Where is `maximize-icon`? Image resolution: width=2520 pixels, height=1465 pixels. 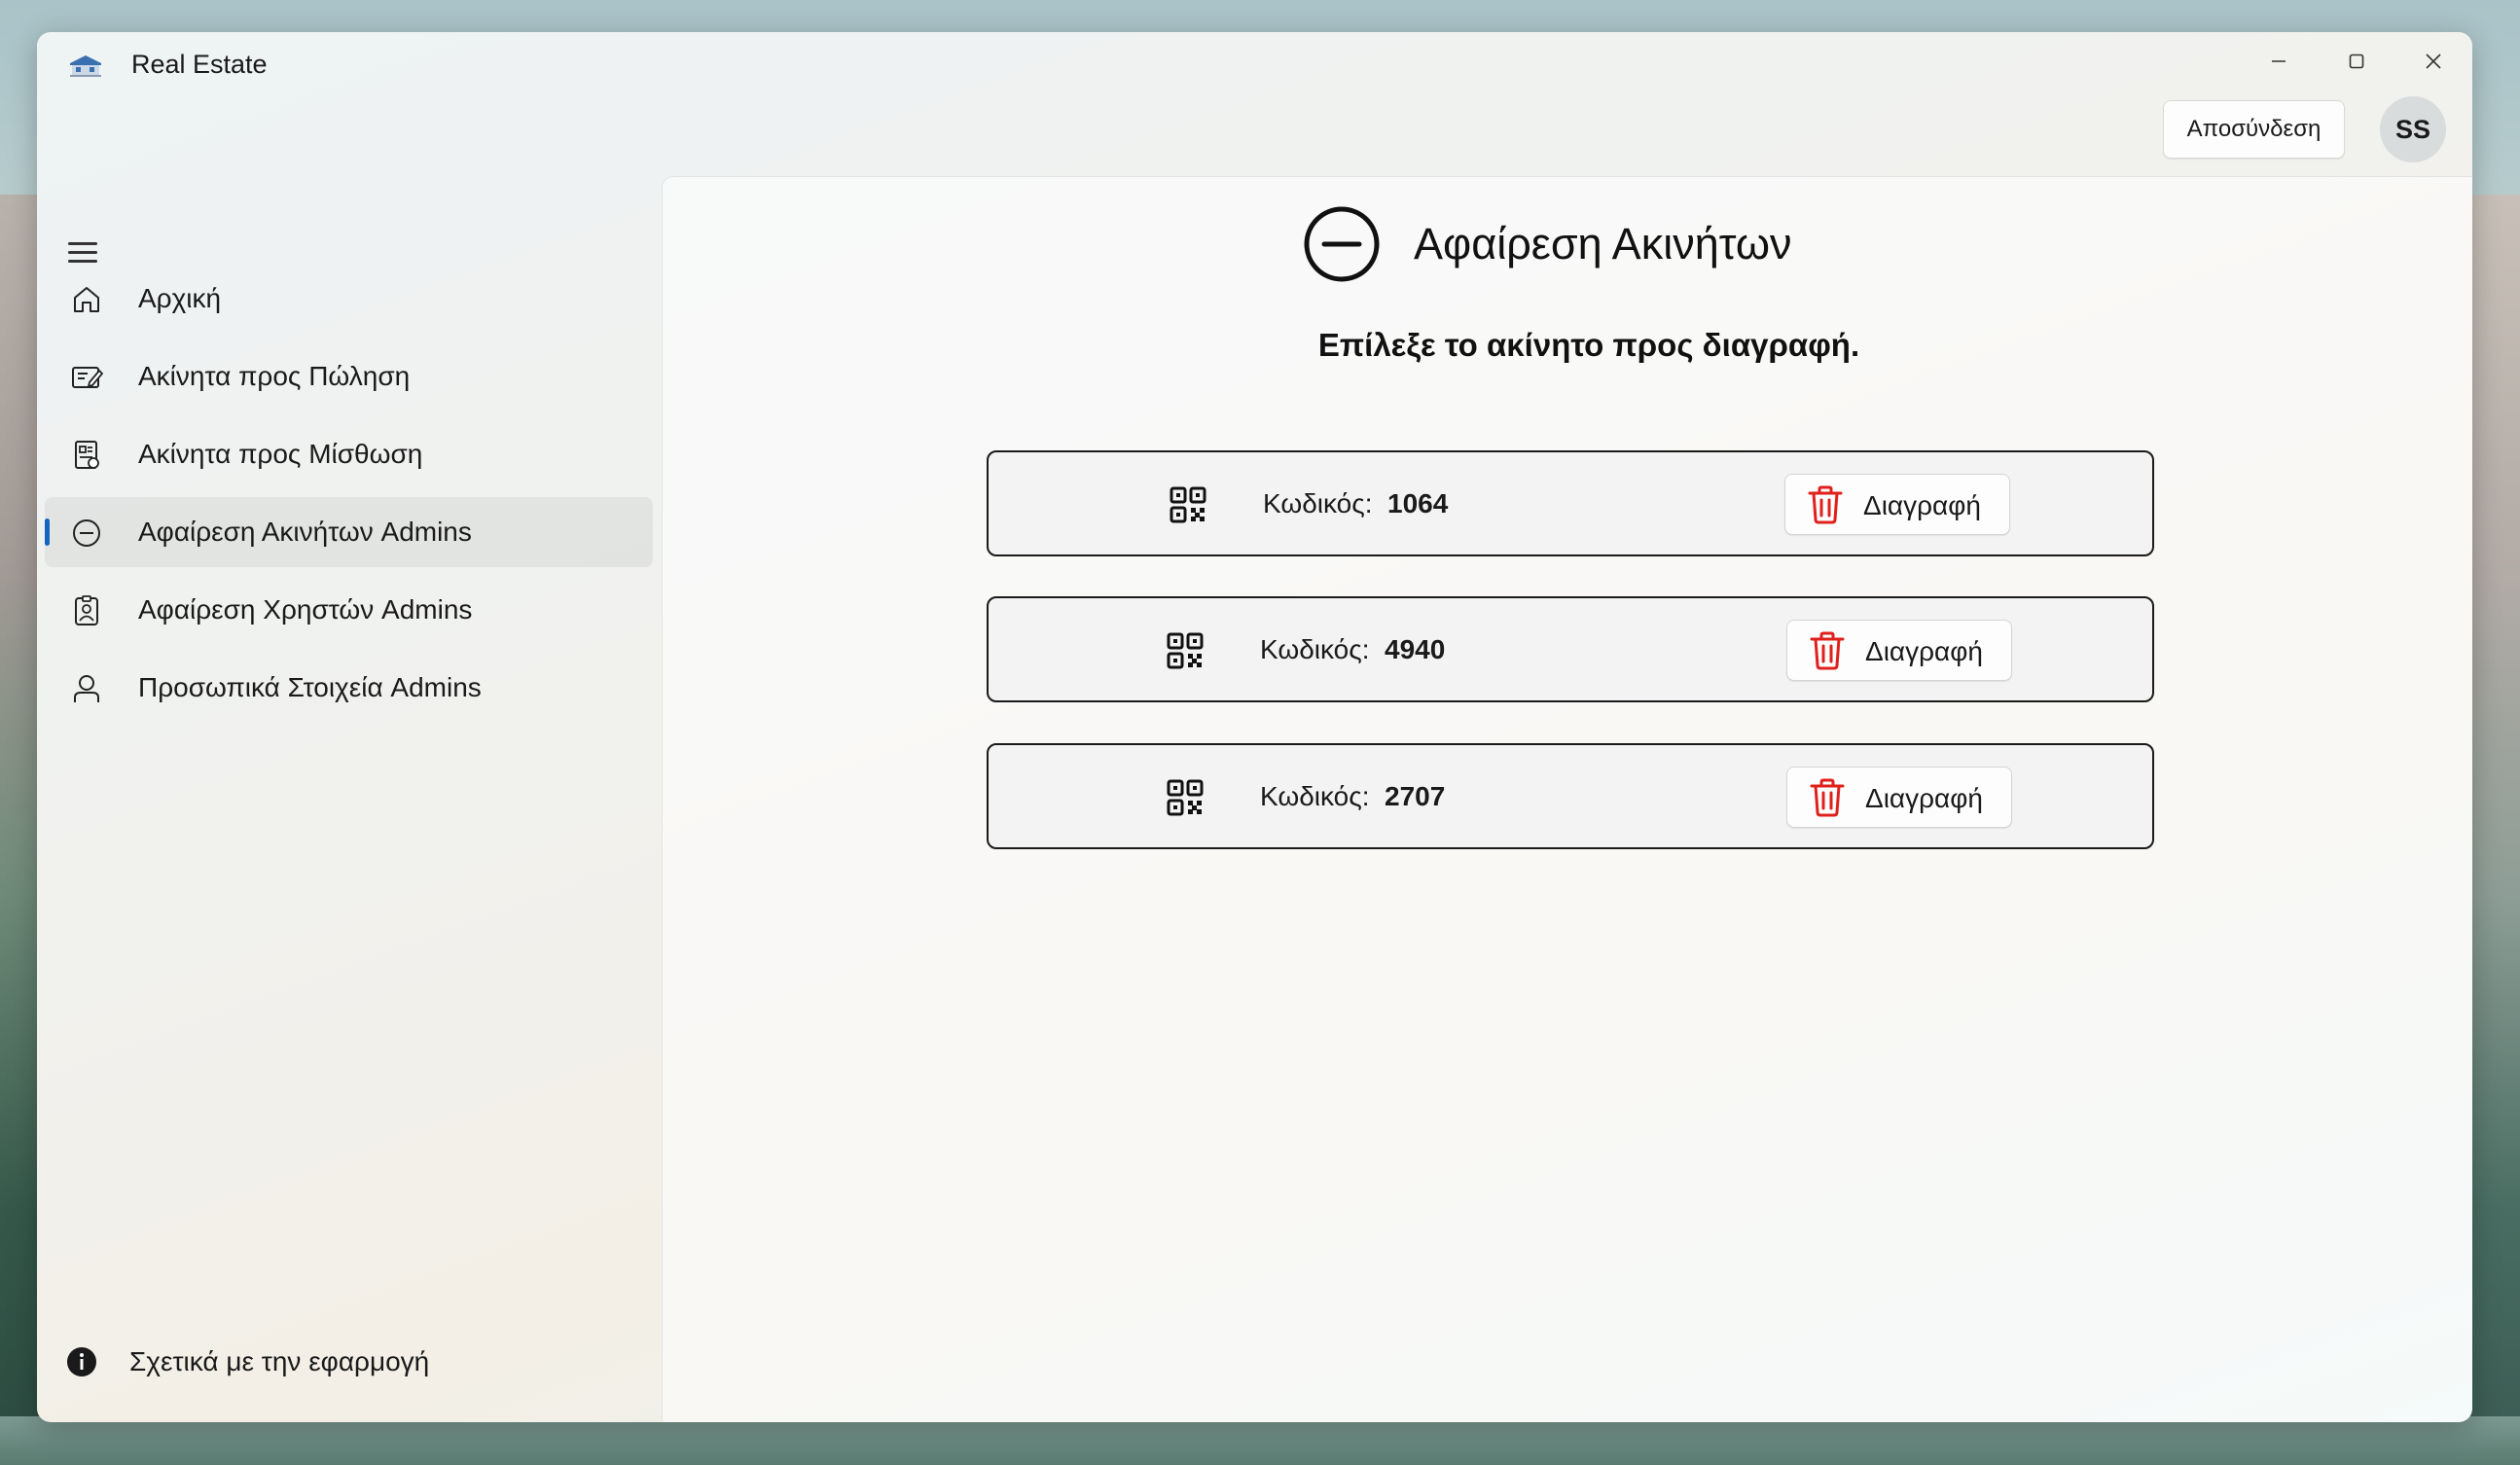 maximize-icon is located at coordinates (2356, 61).